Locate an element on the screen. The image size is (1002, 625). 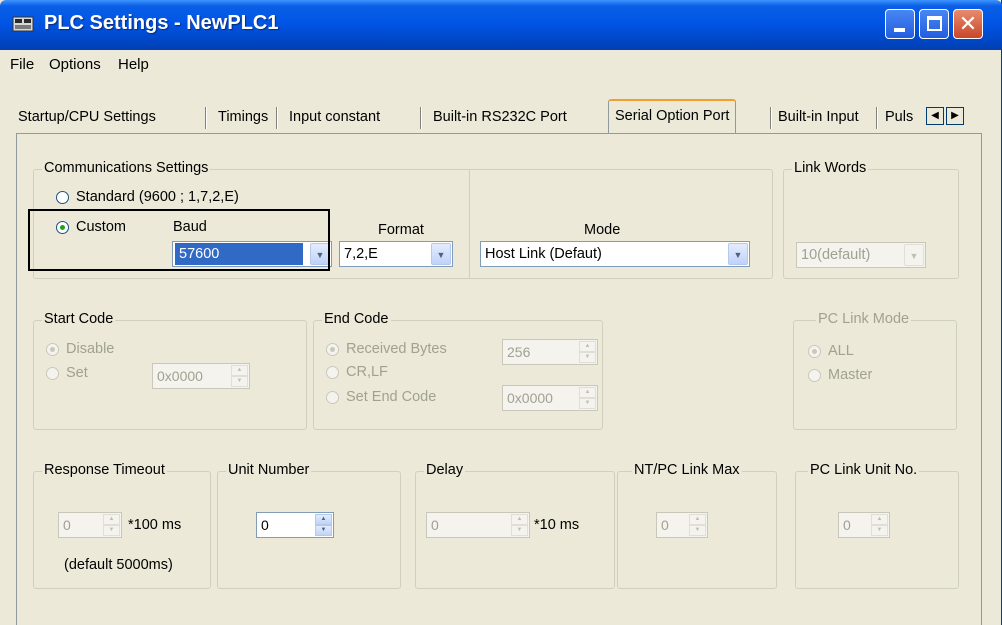
delay-spinner: 0 ▲ ▼ is located at coordinates (478, 525).